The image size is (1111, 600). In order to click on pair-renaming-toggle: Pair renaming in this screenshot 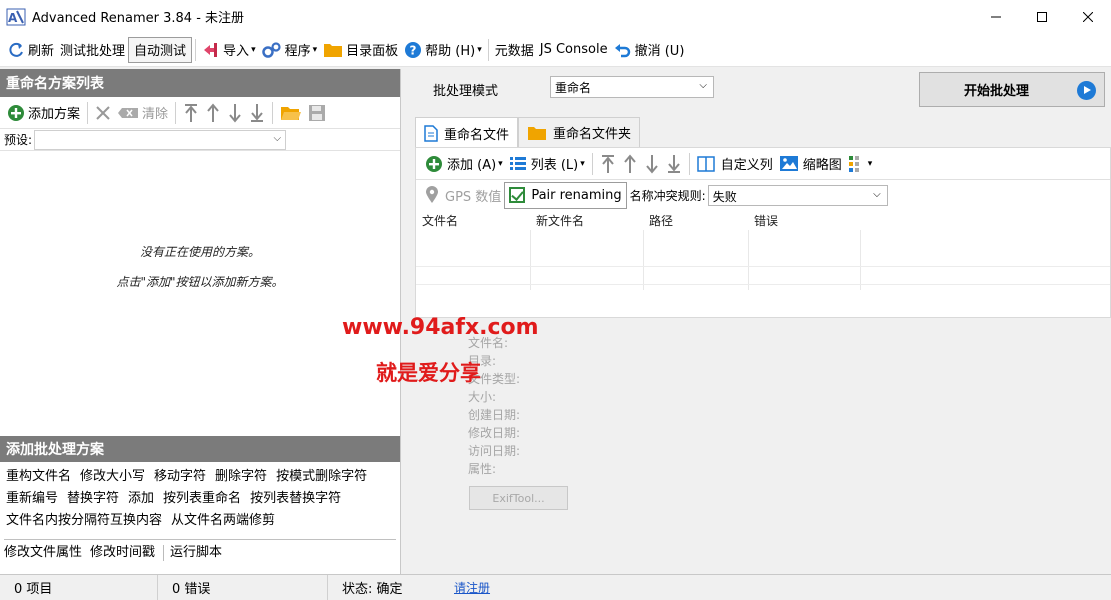, I will do `click(565, 195)`.